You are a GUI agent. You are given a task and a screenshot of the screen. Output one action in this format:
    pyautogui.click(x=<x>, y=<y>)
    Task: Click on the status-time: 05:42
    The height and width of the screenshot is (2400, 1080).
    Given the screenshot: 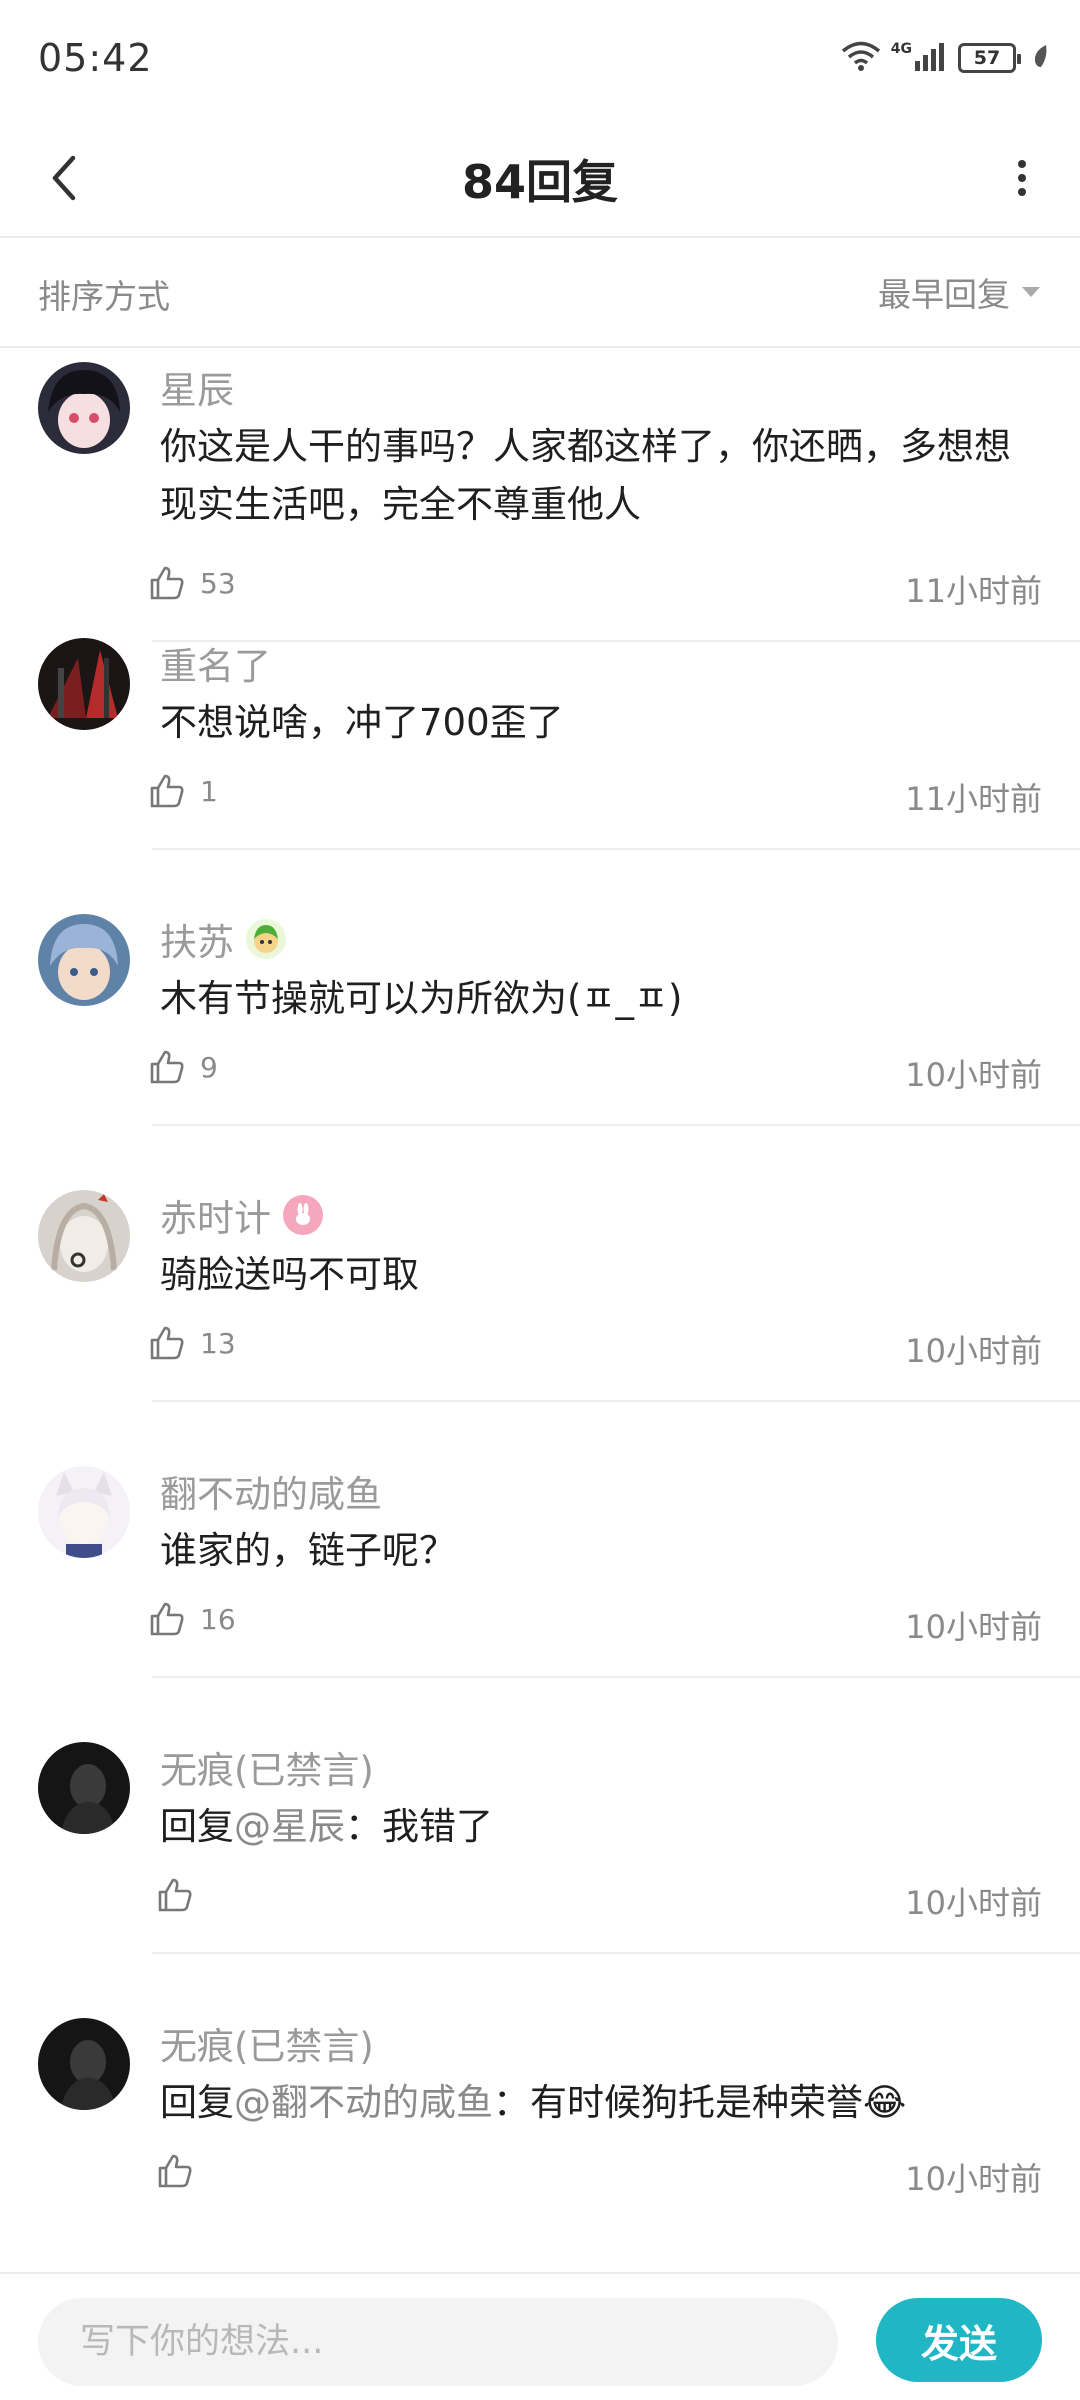 What is the action you would take?
    pyautogui.click(x=95, y=58)
    